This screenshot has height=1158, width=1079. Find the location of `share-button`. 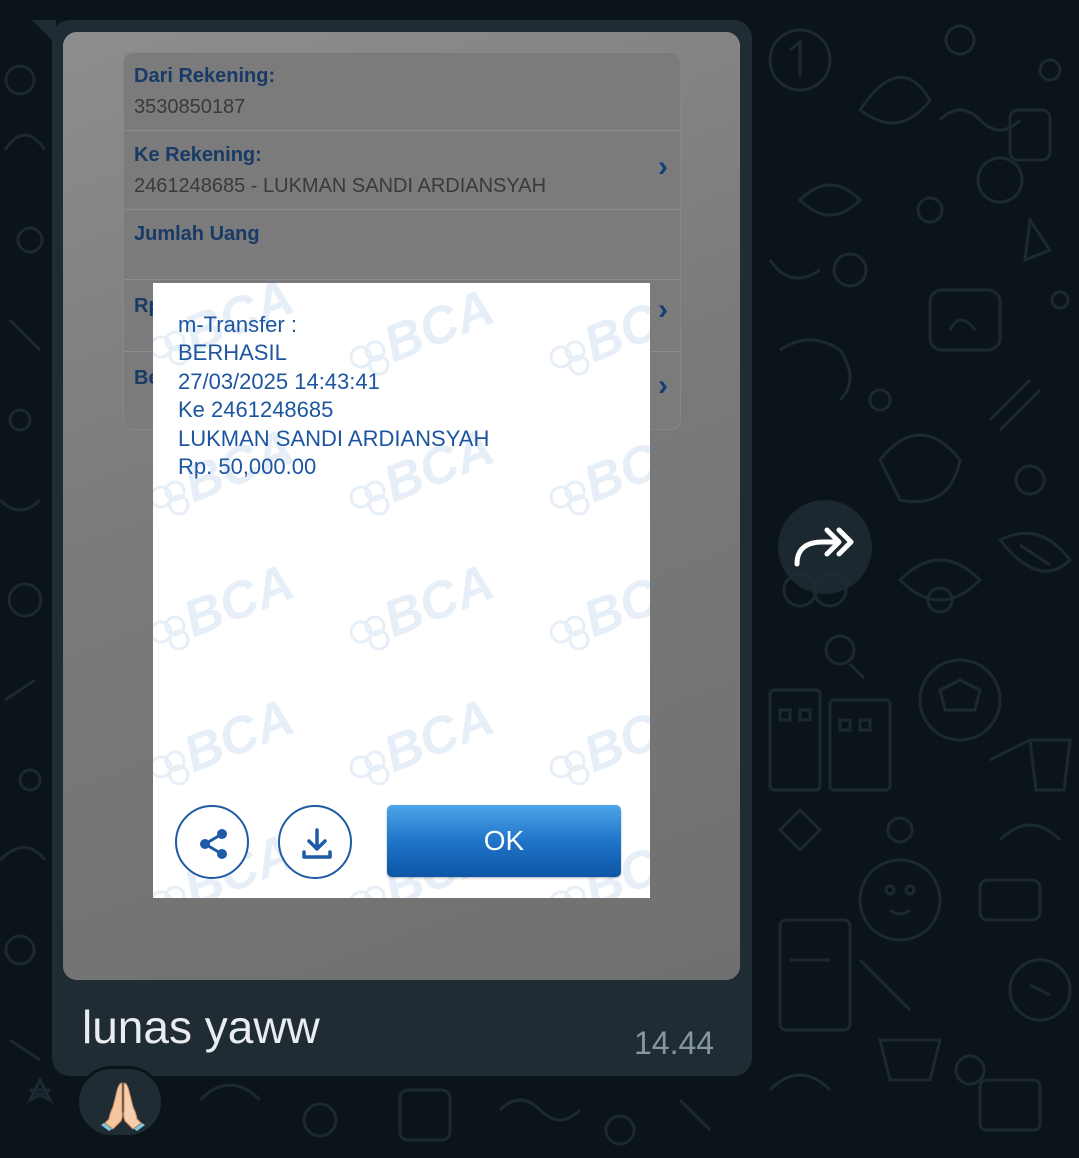

share-button is located at coordinates (212, 842).